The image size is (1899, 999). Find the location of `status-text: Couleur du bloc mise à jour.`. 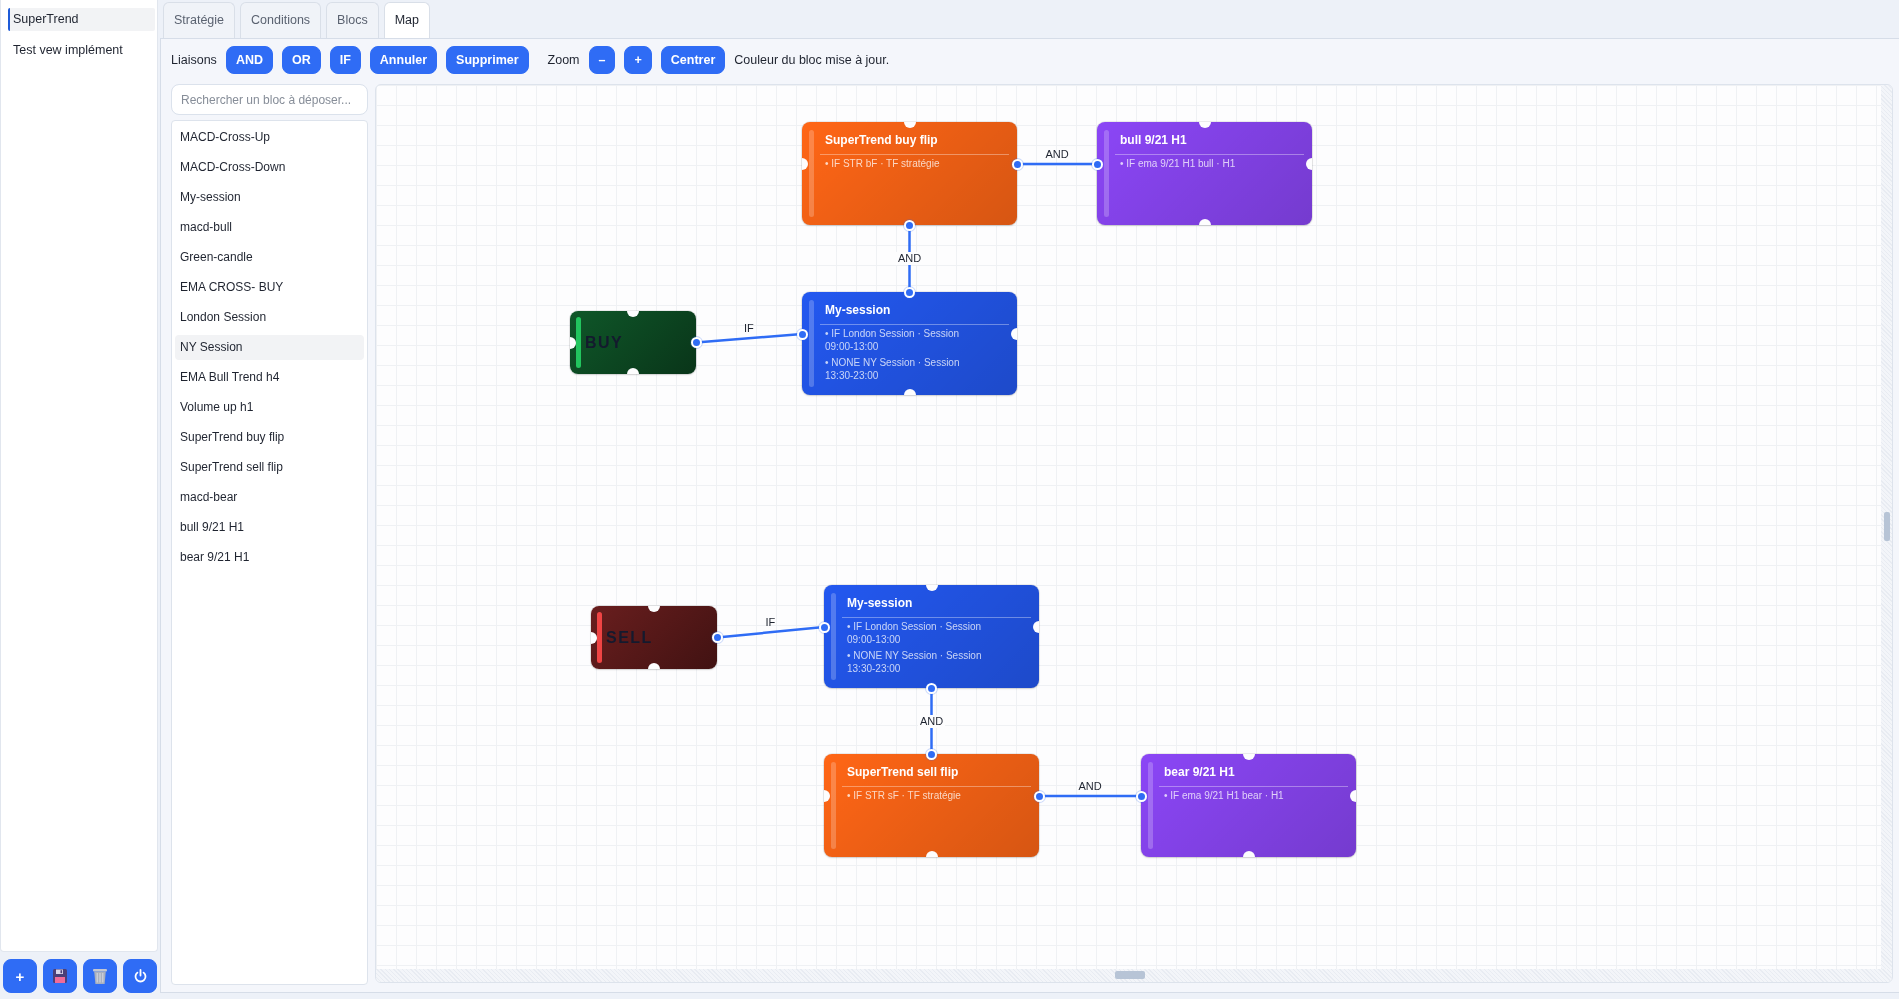

status-text: Couleur du bloc mise à jour. is located at coordinates (812, 60).